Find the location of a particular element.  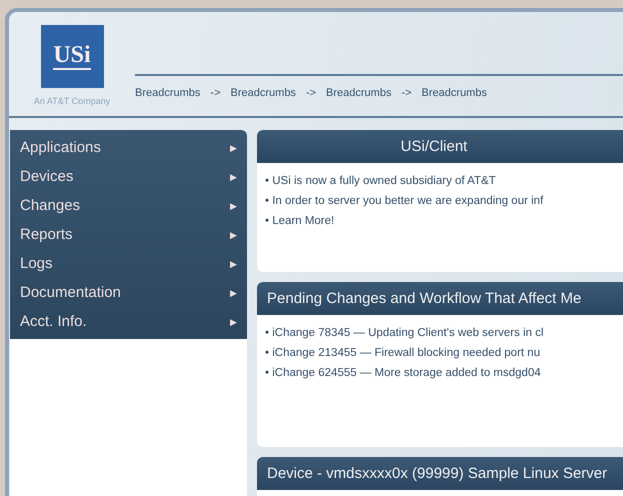

panel-item: • Learn More! is located at coordinates (300, 221).